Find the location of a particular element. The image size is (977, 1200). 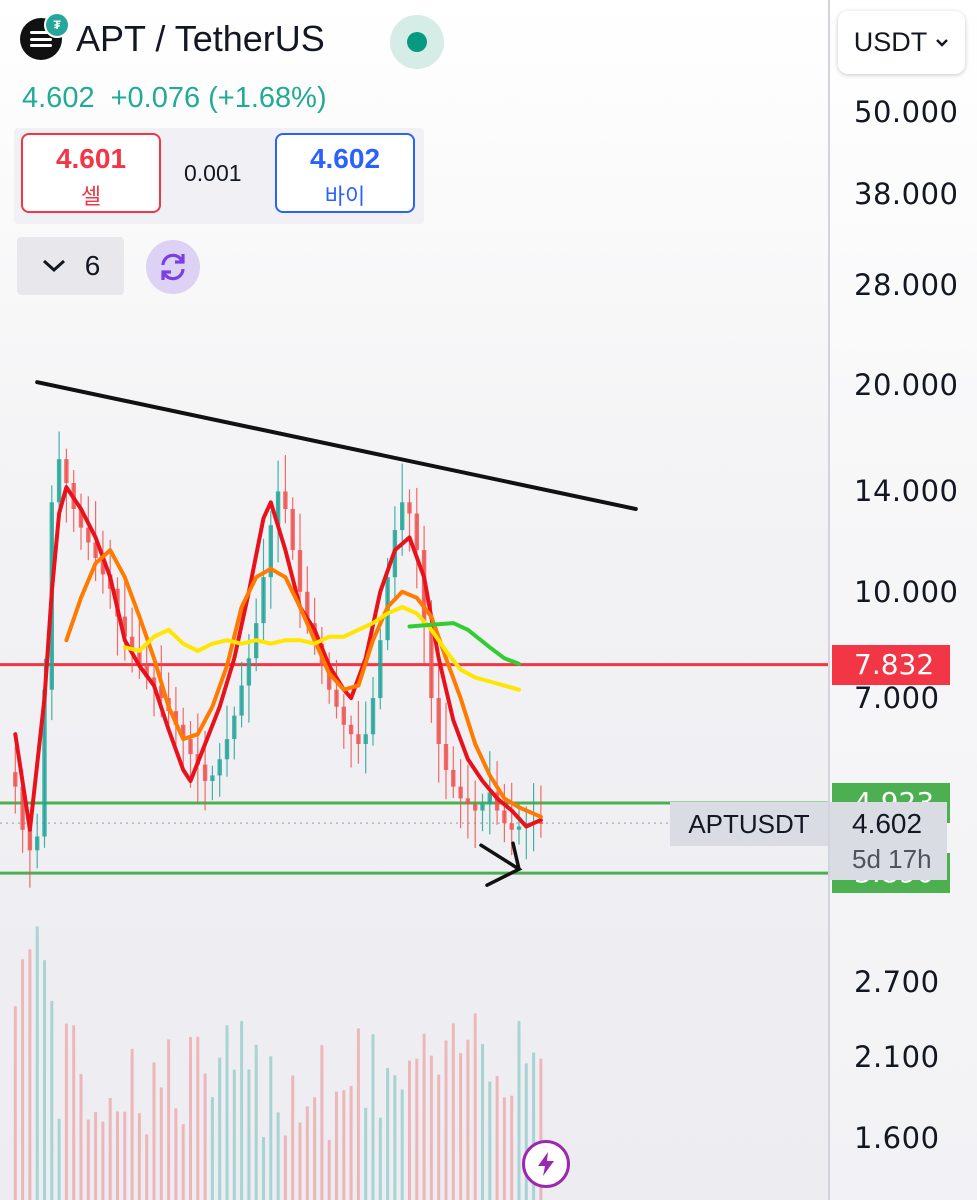

buy-label: 바이 is located at coordinates (345, 196).